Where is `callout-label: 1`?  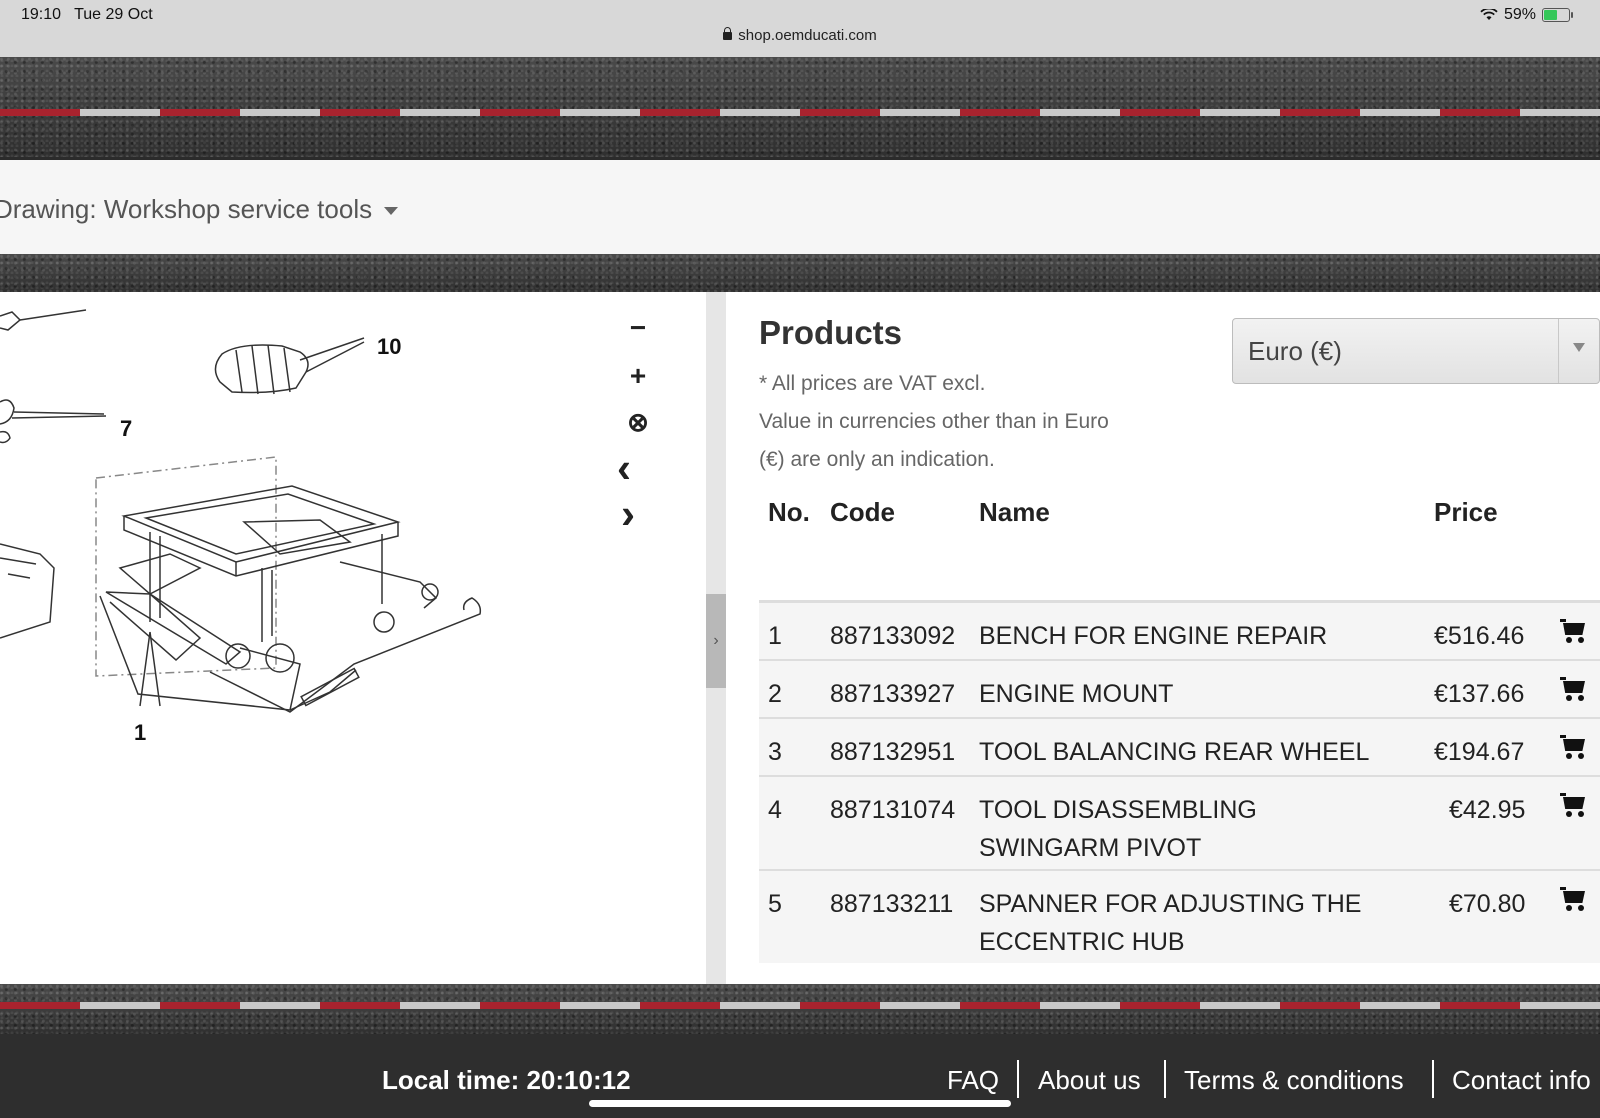
callout-label: 1 is located at coordinates (140, 732).